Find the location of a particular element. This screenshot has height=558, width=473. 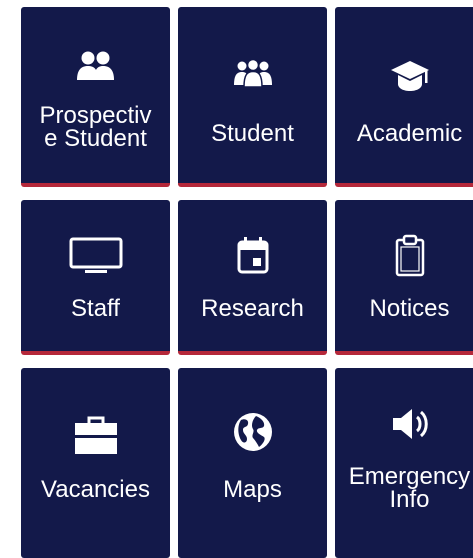

calendar-icon is located at coordinates (252, 255).